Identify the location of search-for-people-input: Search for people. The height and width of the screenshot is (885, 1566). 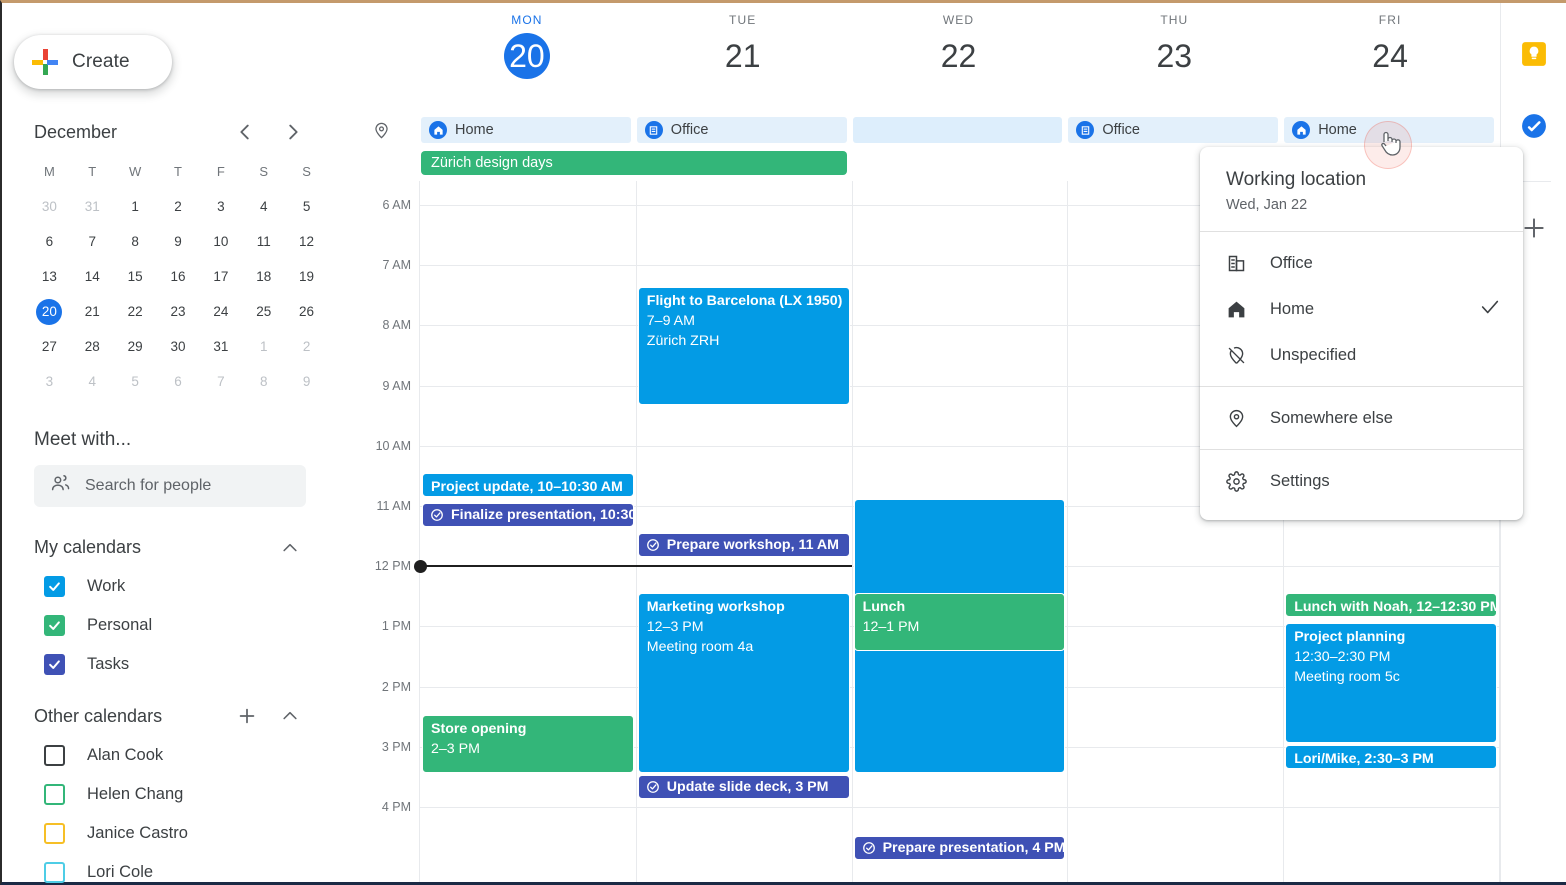
(170, 486).